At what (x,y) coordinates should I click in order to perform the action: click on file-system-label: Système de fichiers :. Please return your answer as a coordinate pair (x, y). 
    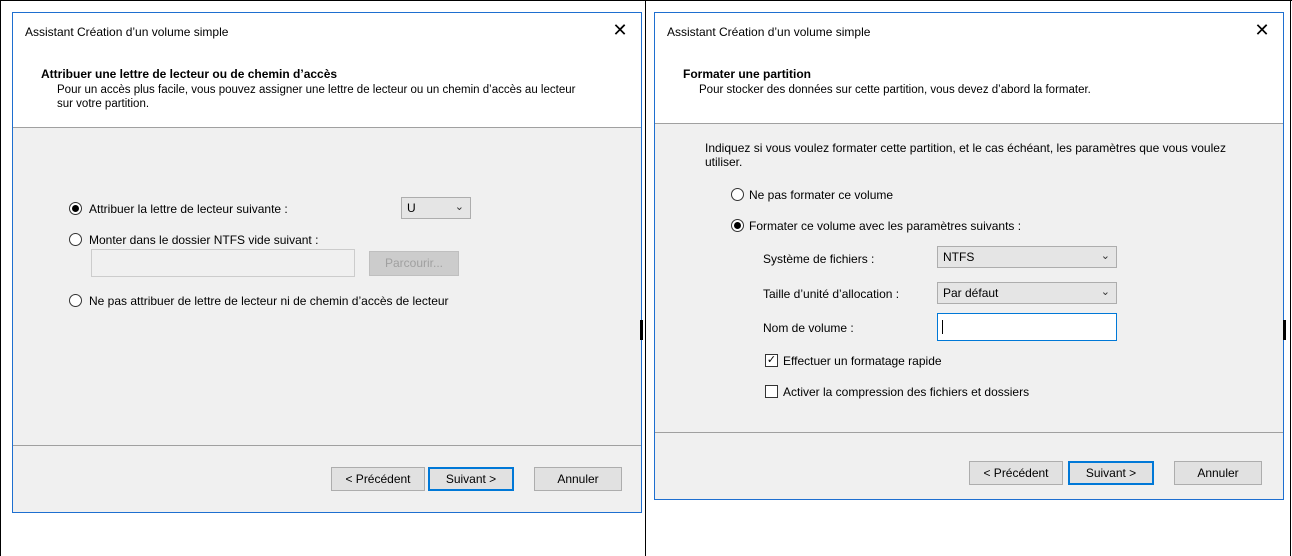
    Looking at the image, I should click on (819, 259).